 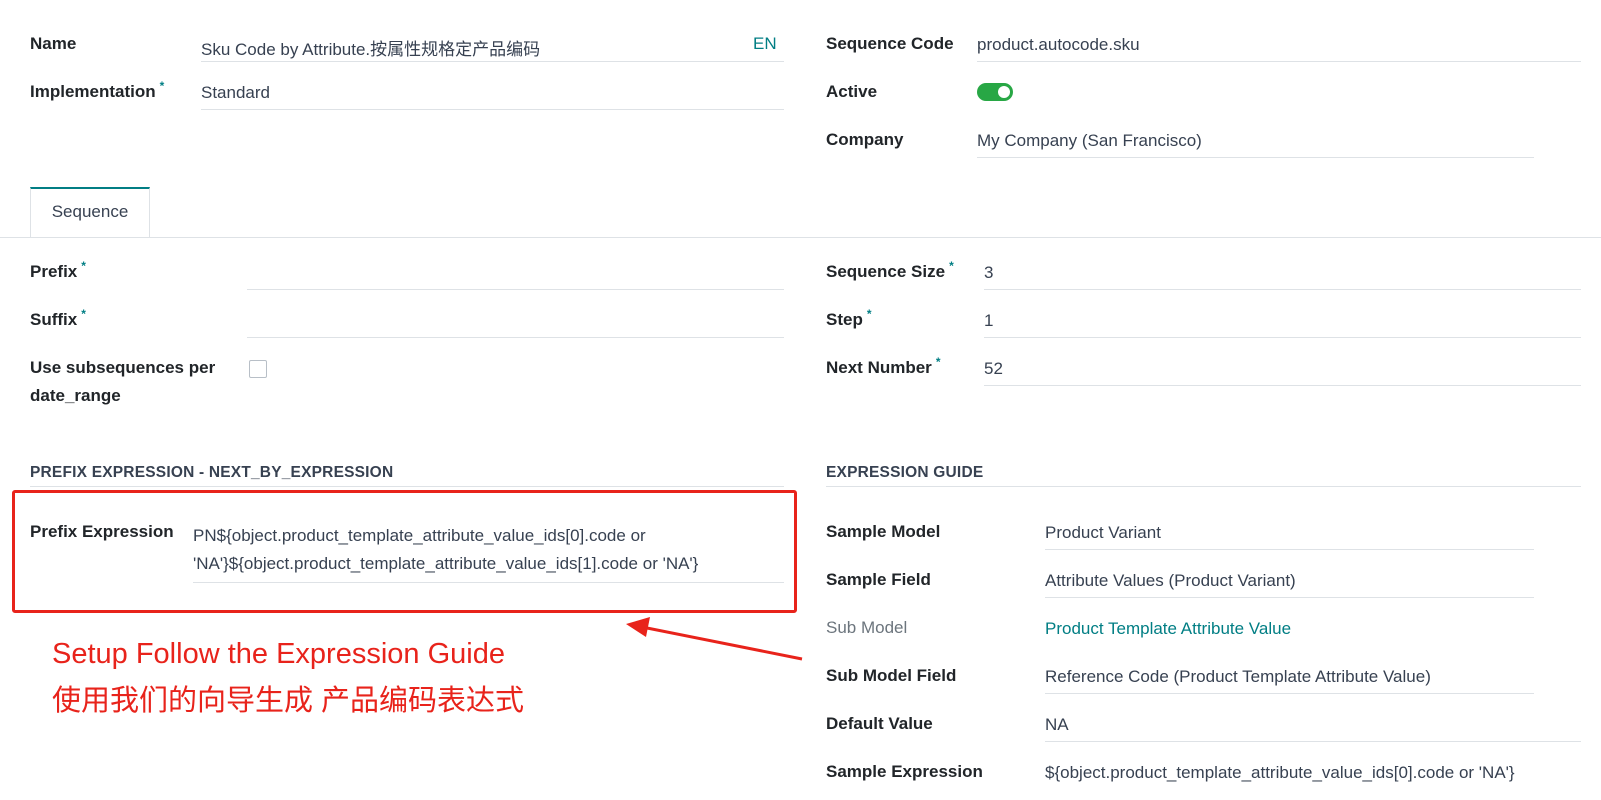 I want to click on implementation-underline, so click(x=492, y=109).